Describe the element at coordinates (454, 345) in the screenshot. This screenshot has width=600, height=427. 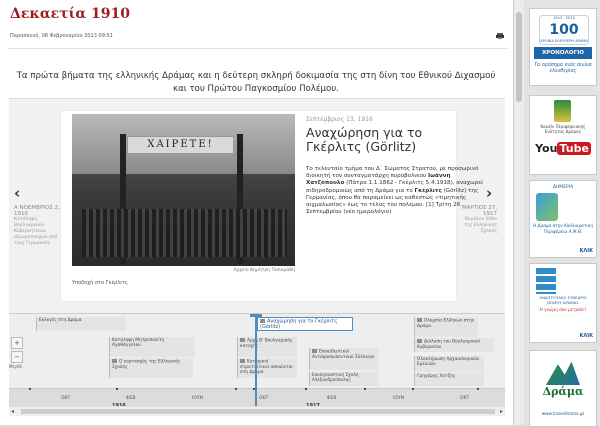
I see `timeline-marker: Διάλυση του Βουλγαρικού Κυβερνείου` at that location.